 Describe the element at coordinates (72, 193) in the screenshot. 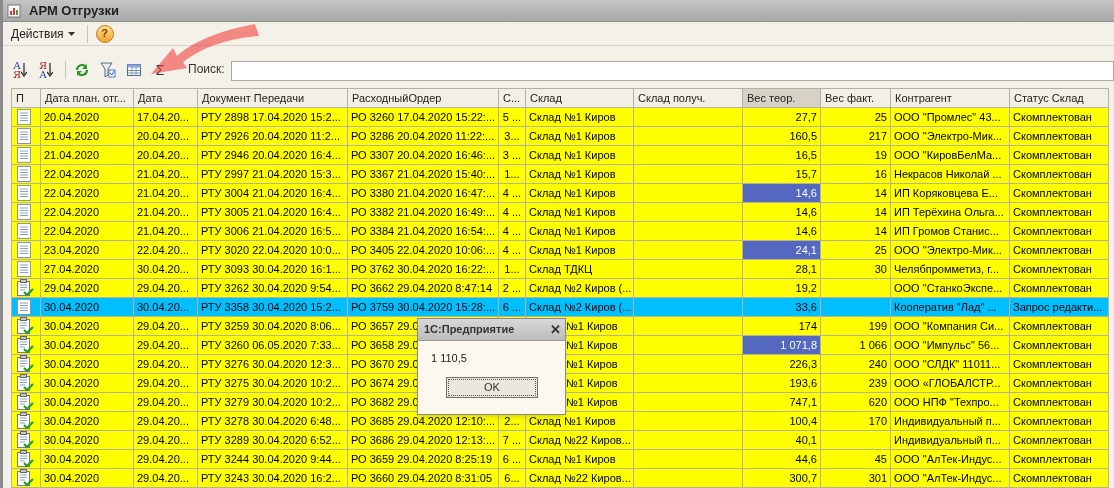

I see `table-cell-text: 22.04.2020` at that location.